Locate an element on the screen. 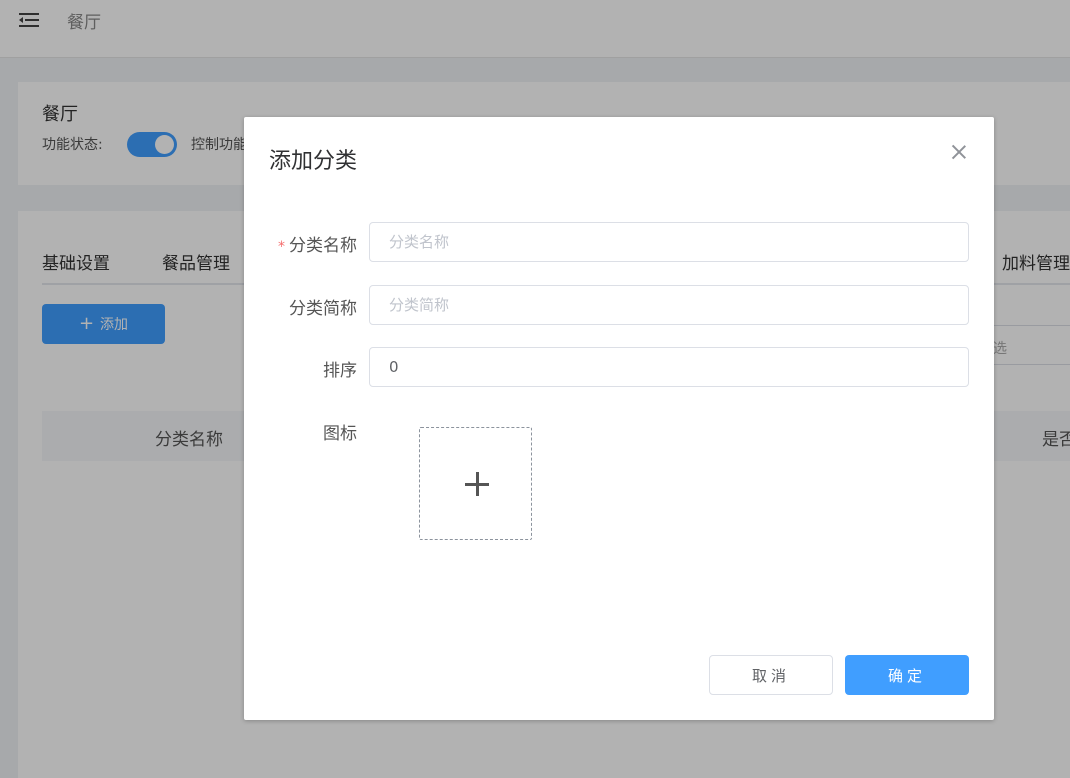  category-name-label-text: 分类名称 is located at coordinates (323, 246).